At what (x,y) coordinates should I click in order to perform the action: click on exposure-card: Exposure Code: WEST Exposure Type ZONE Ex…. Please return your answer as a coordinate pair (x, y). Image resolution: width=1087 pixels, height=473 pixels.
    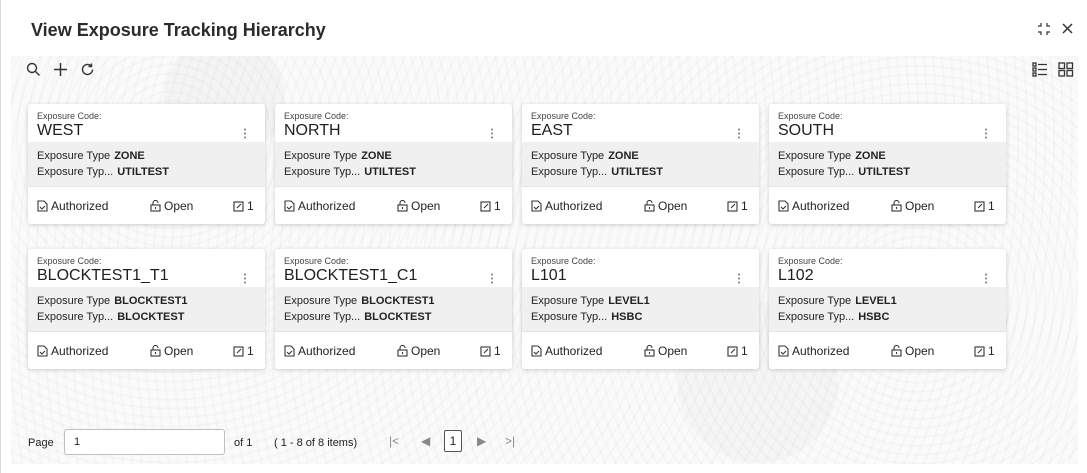
    Looking at the image, I should click on (146, 164).